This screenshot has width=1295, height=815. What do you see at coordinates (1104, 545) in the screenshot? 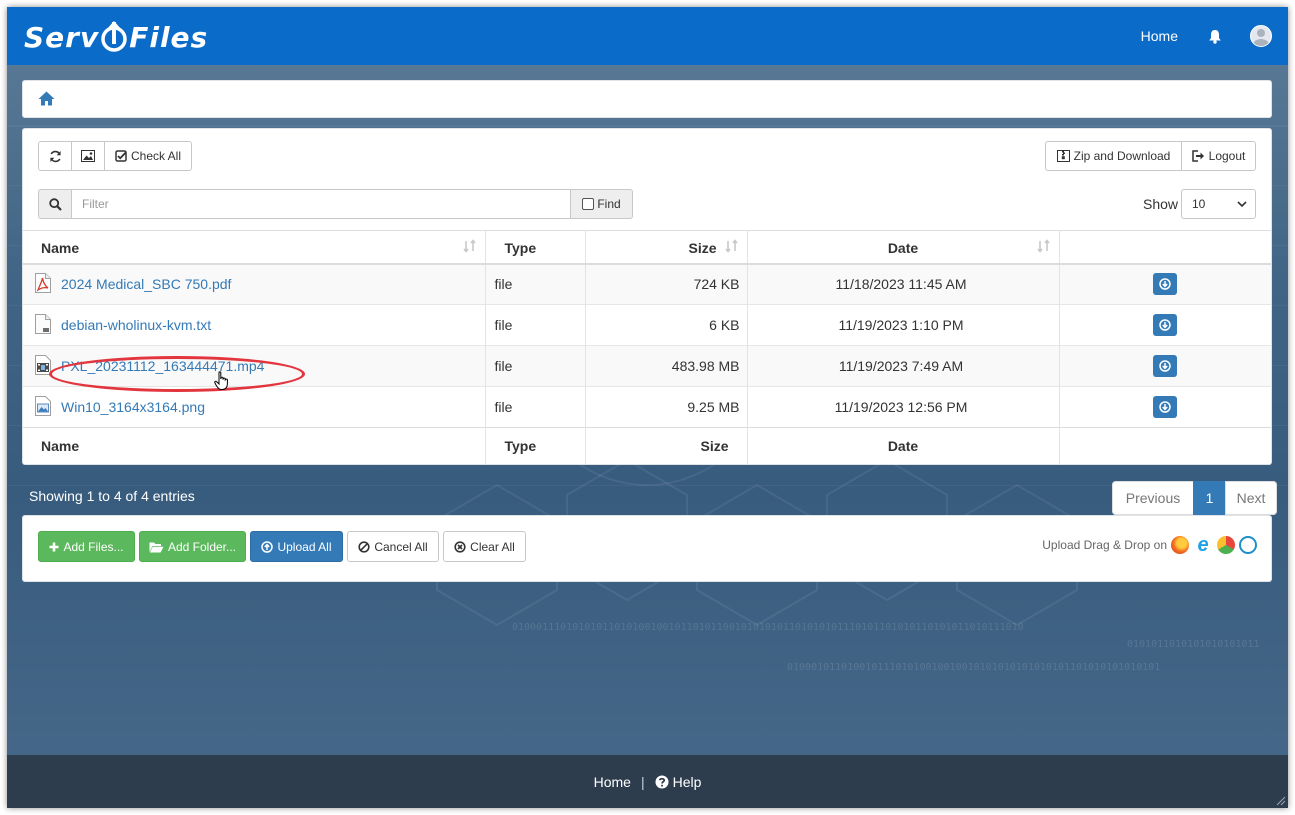
I see `drag-drop-label: Upload Drag & Drop on` at bounding box center [1104, 545].